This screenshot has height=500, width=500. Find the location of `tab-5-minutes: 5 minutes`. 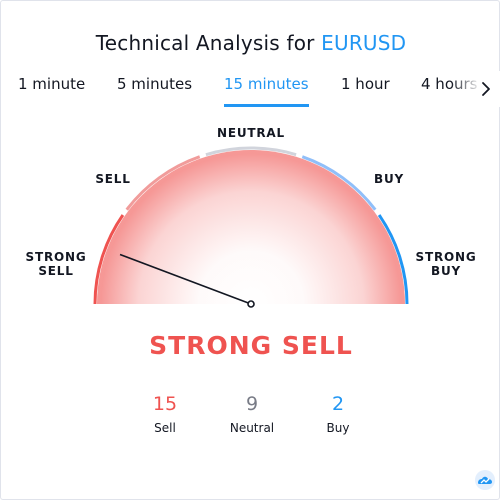

tab-5-minutes: 5 minutes is located at coordinates (154, 91).